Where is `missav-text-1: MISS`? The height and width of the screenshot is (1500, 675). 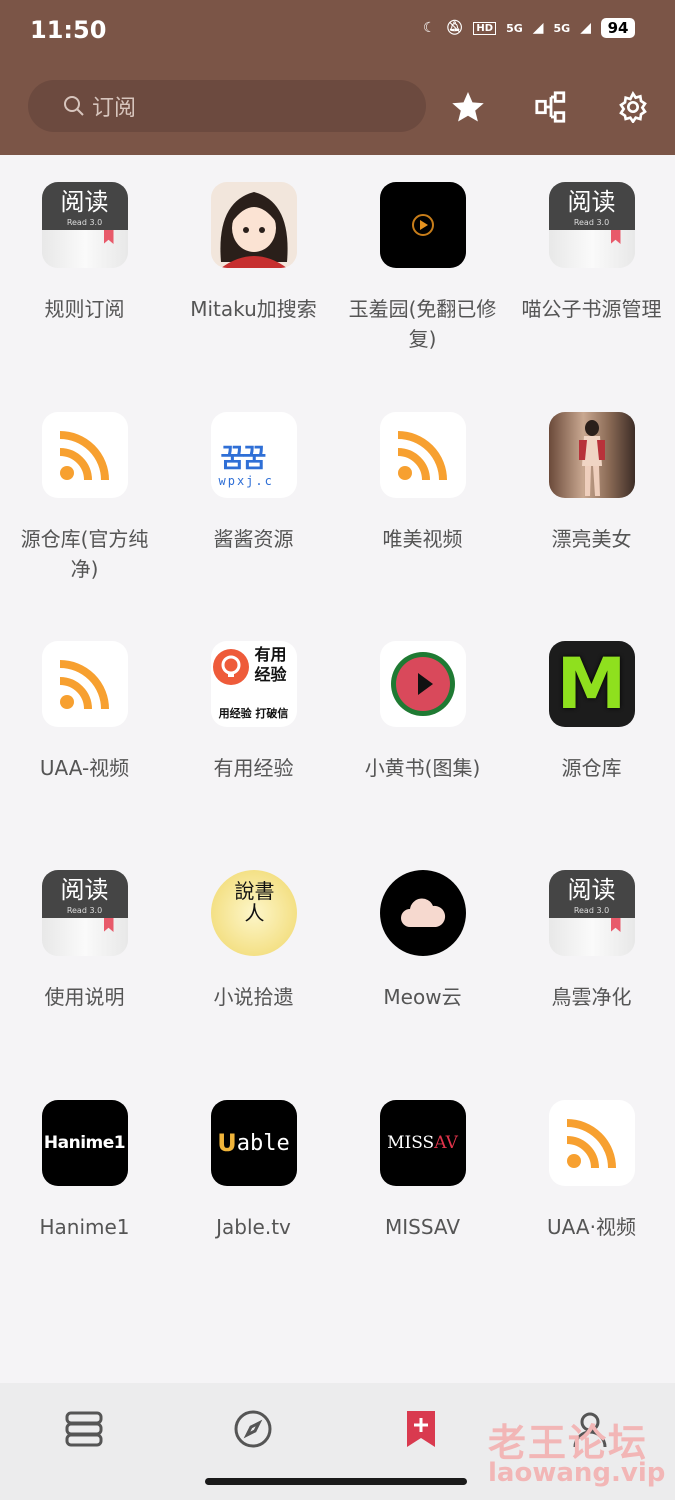
missav-text-1: MISS is located at coordinates (411, 1143).